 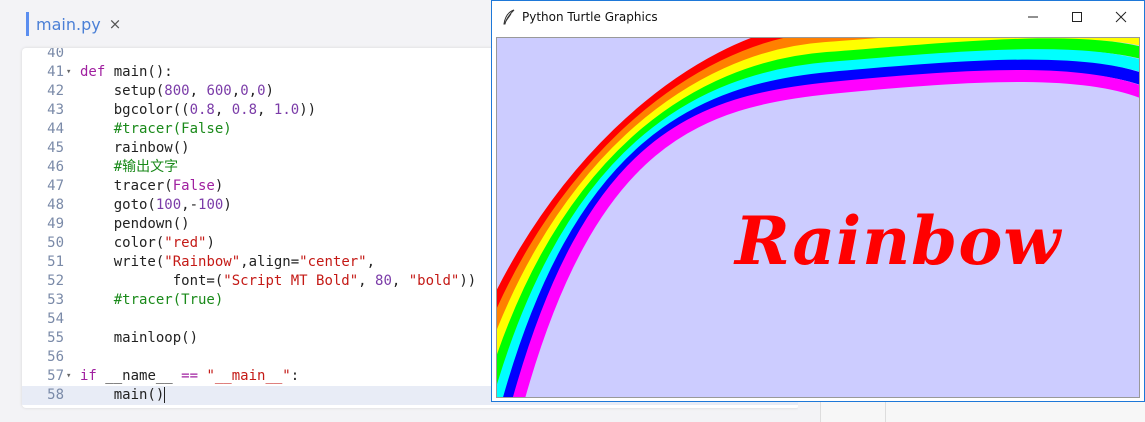 I want to click on code-token: __name__, so click(x=143, y=376).